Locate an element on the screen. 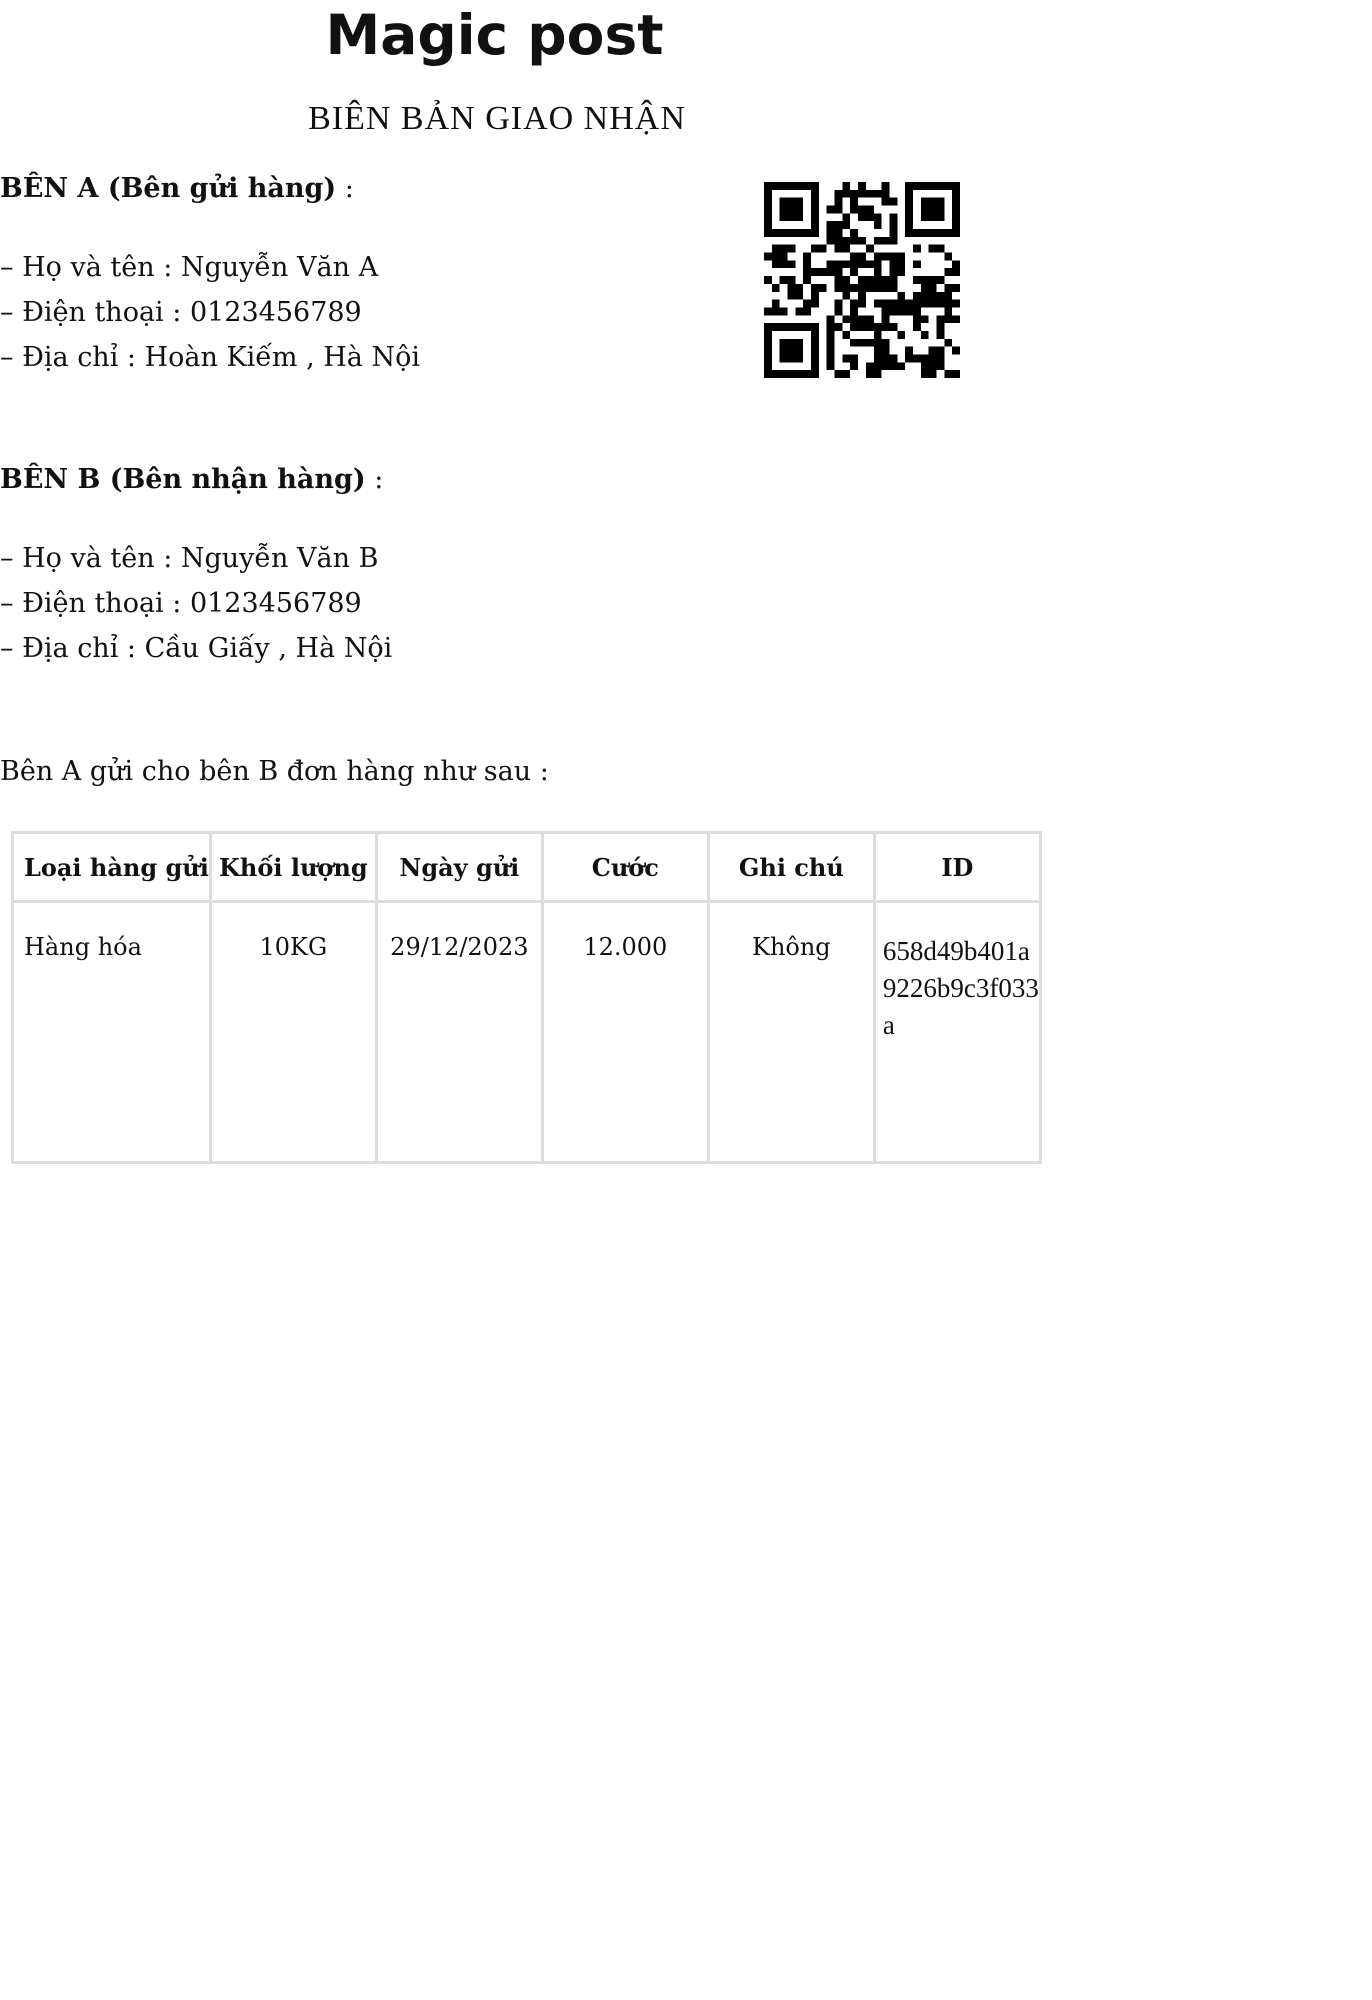 The image size is (1372, 2000). document-title: BIÊN BẢN GIAO NHẬN is located at coordinates (497, 118).